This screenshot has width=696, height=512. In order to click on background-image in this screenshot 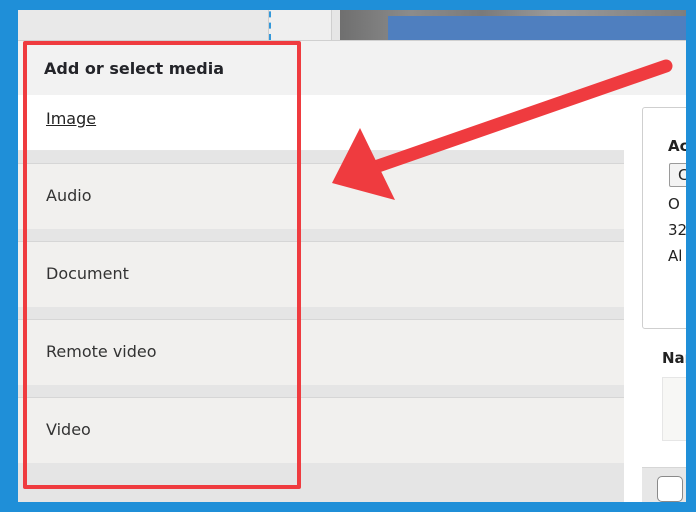, I will do `click(518, 20)`.